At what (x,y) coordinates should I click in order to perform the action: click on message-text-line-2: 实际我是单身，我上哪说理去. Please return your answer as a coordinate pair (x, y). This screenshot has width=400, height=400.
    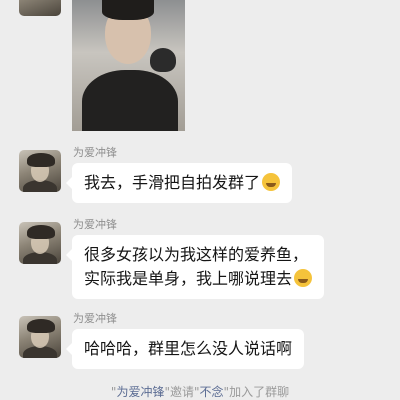
    Looking at the image, I should click on (188, 278).